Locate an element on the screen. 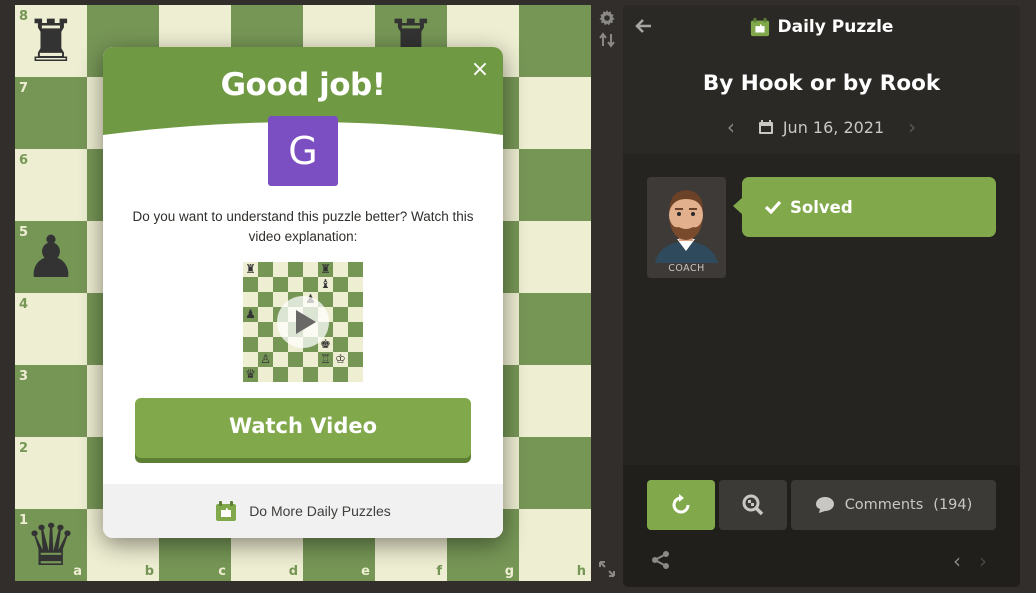  panel-heading: Daily Puzzle is located at coordinates (821, 27).